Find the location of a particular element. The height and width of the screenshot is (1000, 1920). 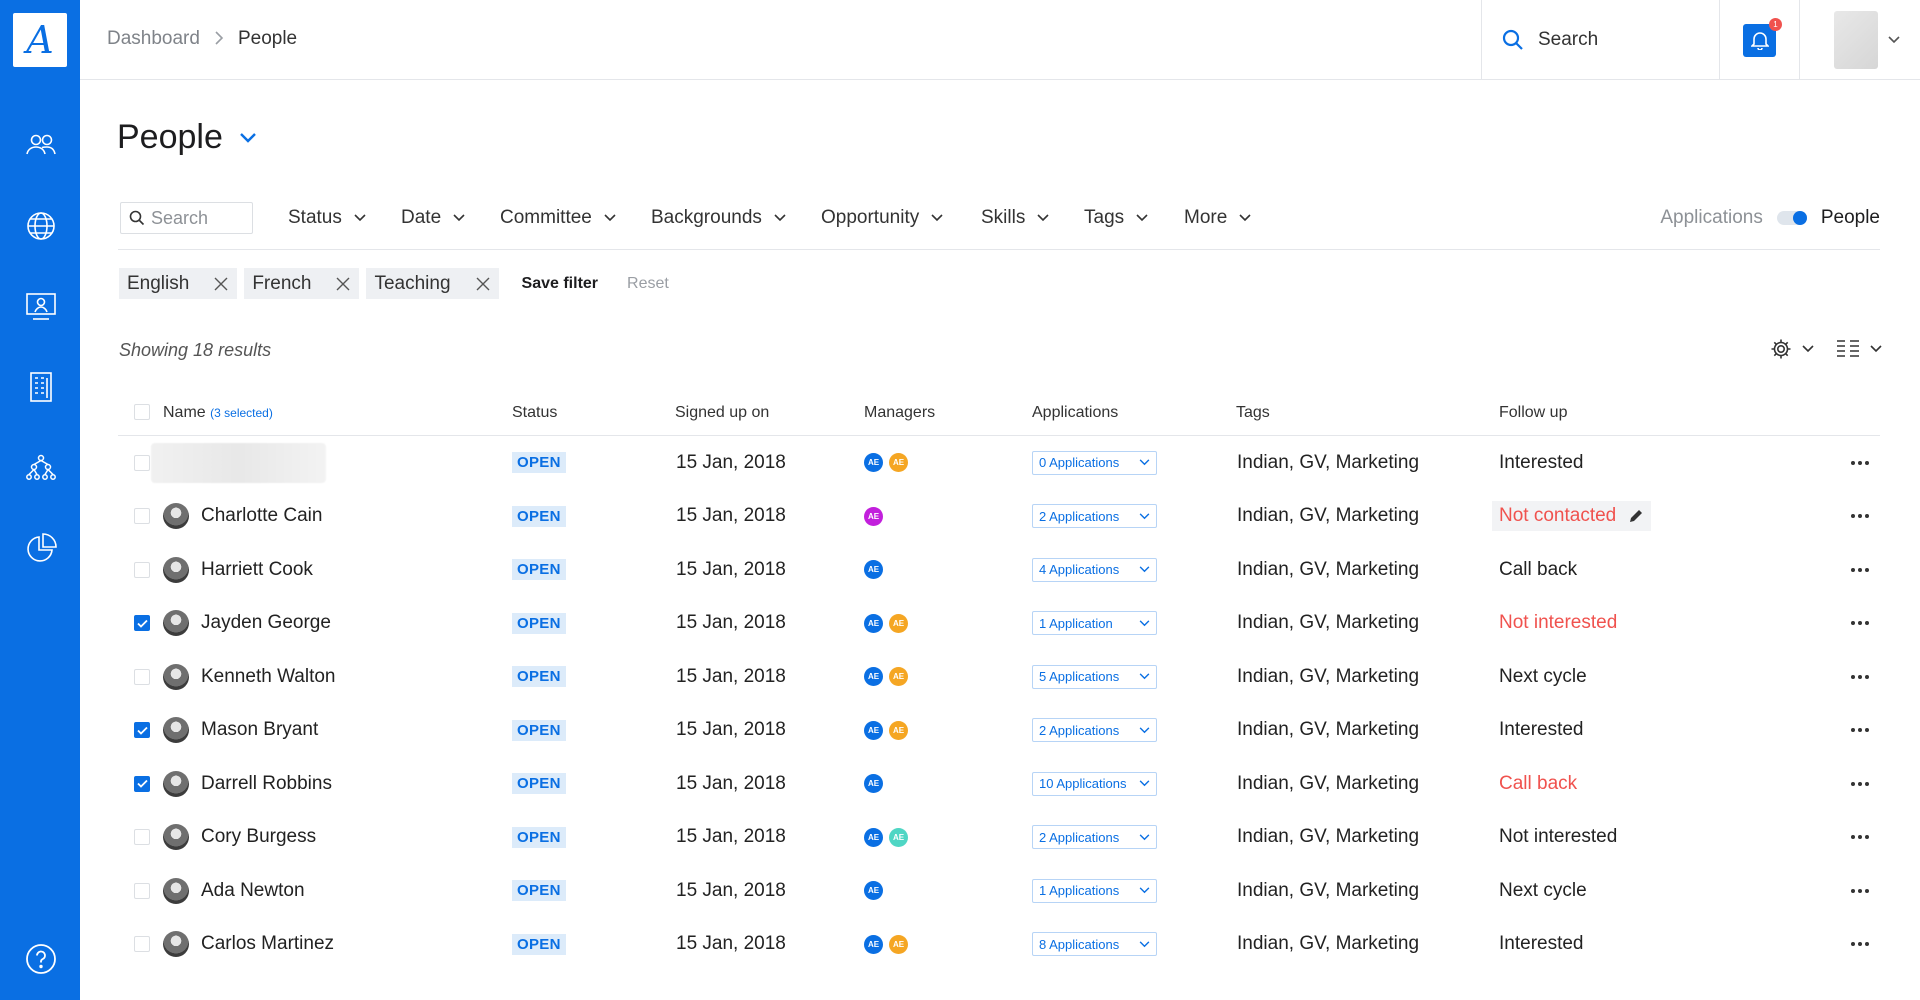

notifications-button: 1 is located at coordinates (1762, 37).